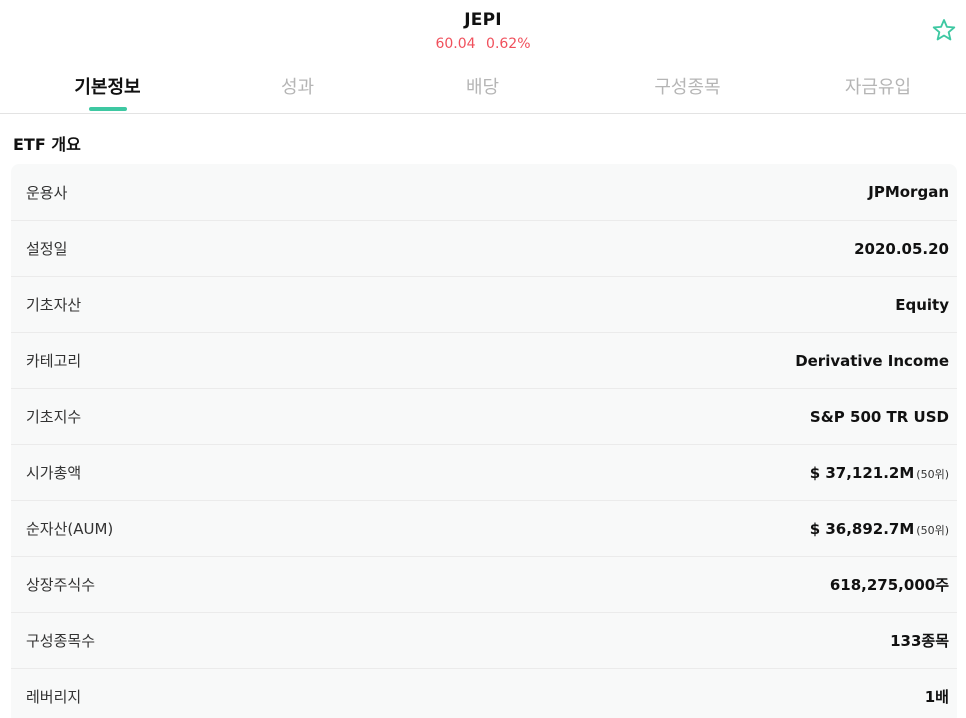 The height and width of the screenshot is (718, 966). I want to click on row-holdings-count: 구성종목수 133종목, so click(484, 640).